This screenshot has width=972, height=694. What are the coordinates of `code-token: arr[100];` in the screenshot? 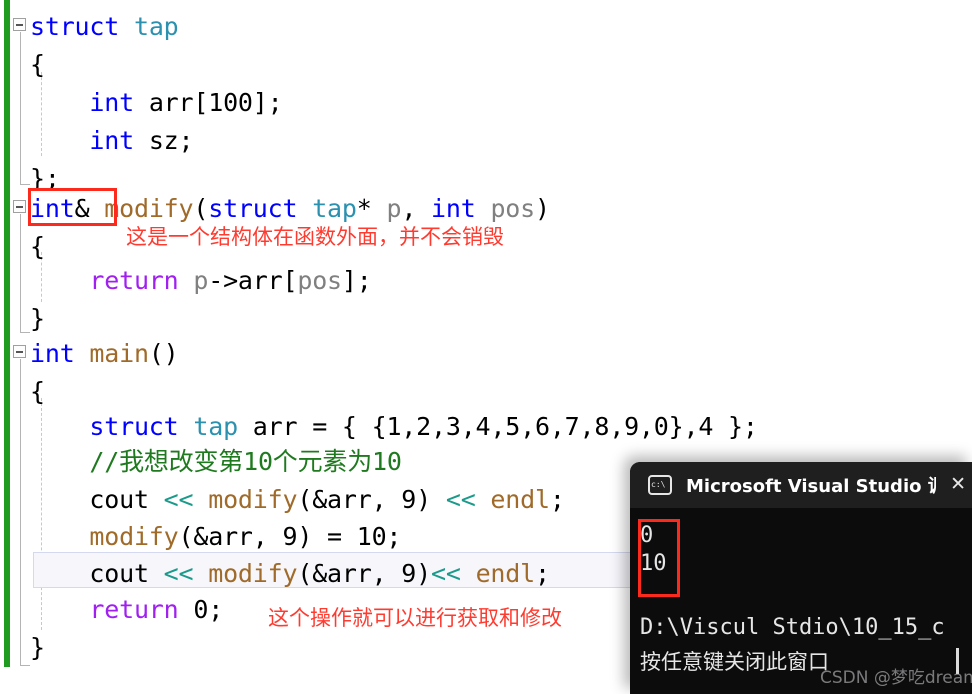 It's located at (208, 102).